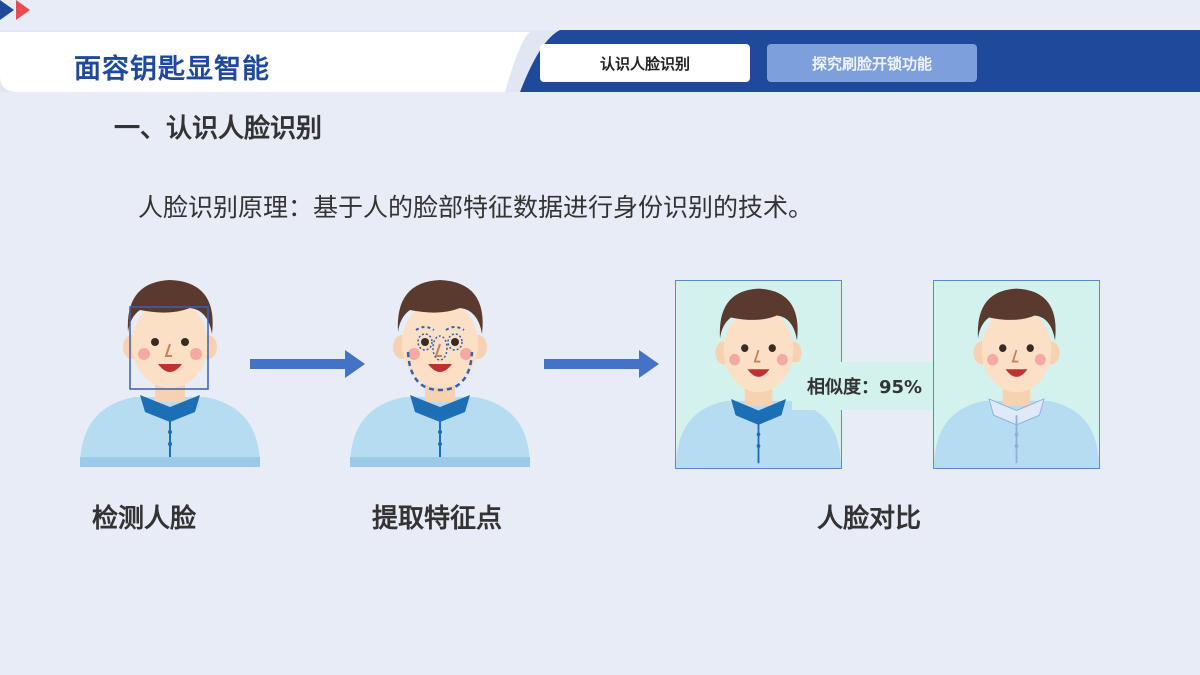 This screenshot has height=675, width=1200. Describe the element at coordinates (440, 373) in the screenshot. I see `boy-feature-illustration` at that location.